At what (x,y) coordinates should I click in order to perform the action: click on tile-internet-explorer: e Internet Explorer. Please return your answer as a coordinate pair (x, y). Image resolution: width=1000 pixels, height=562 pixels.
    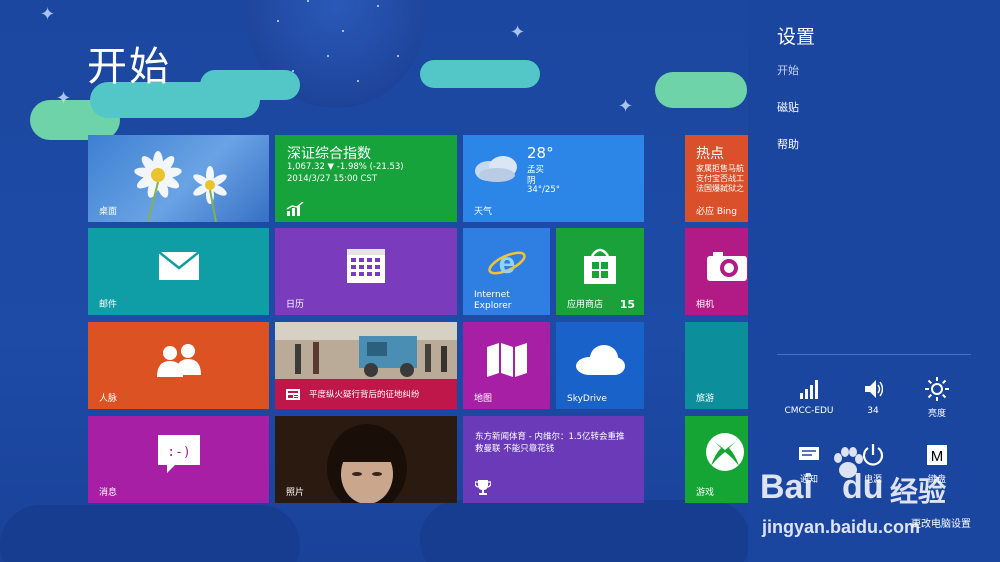
    Looking at the image, I should click on (506, 271).